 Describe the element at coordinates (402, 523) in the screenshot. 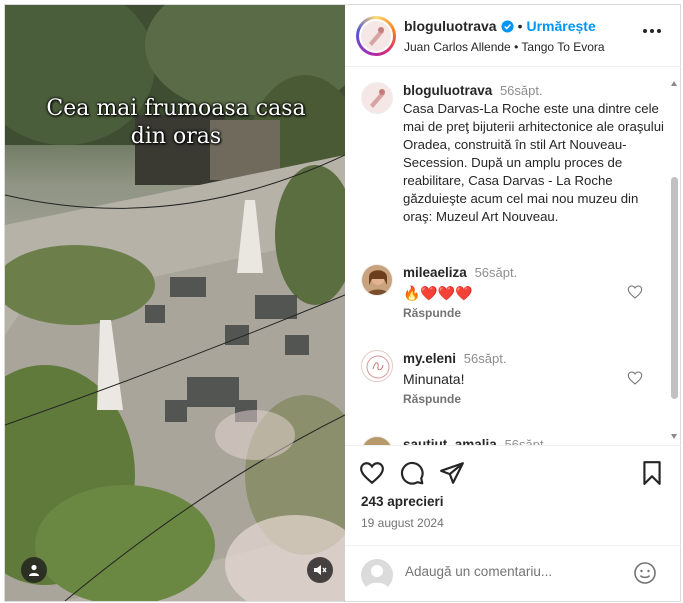

I see `post-date: 19 august 2024` at that location.